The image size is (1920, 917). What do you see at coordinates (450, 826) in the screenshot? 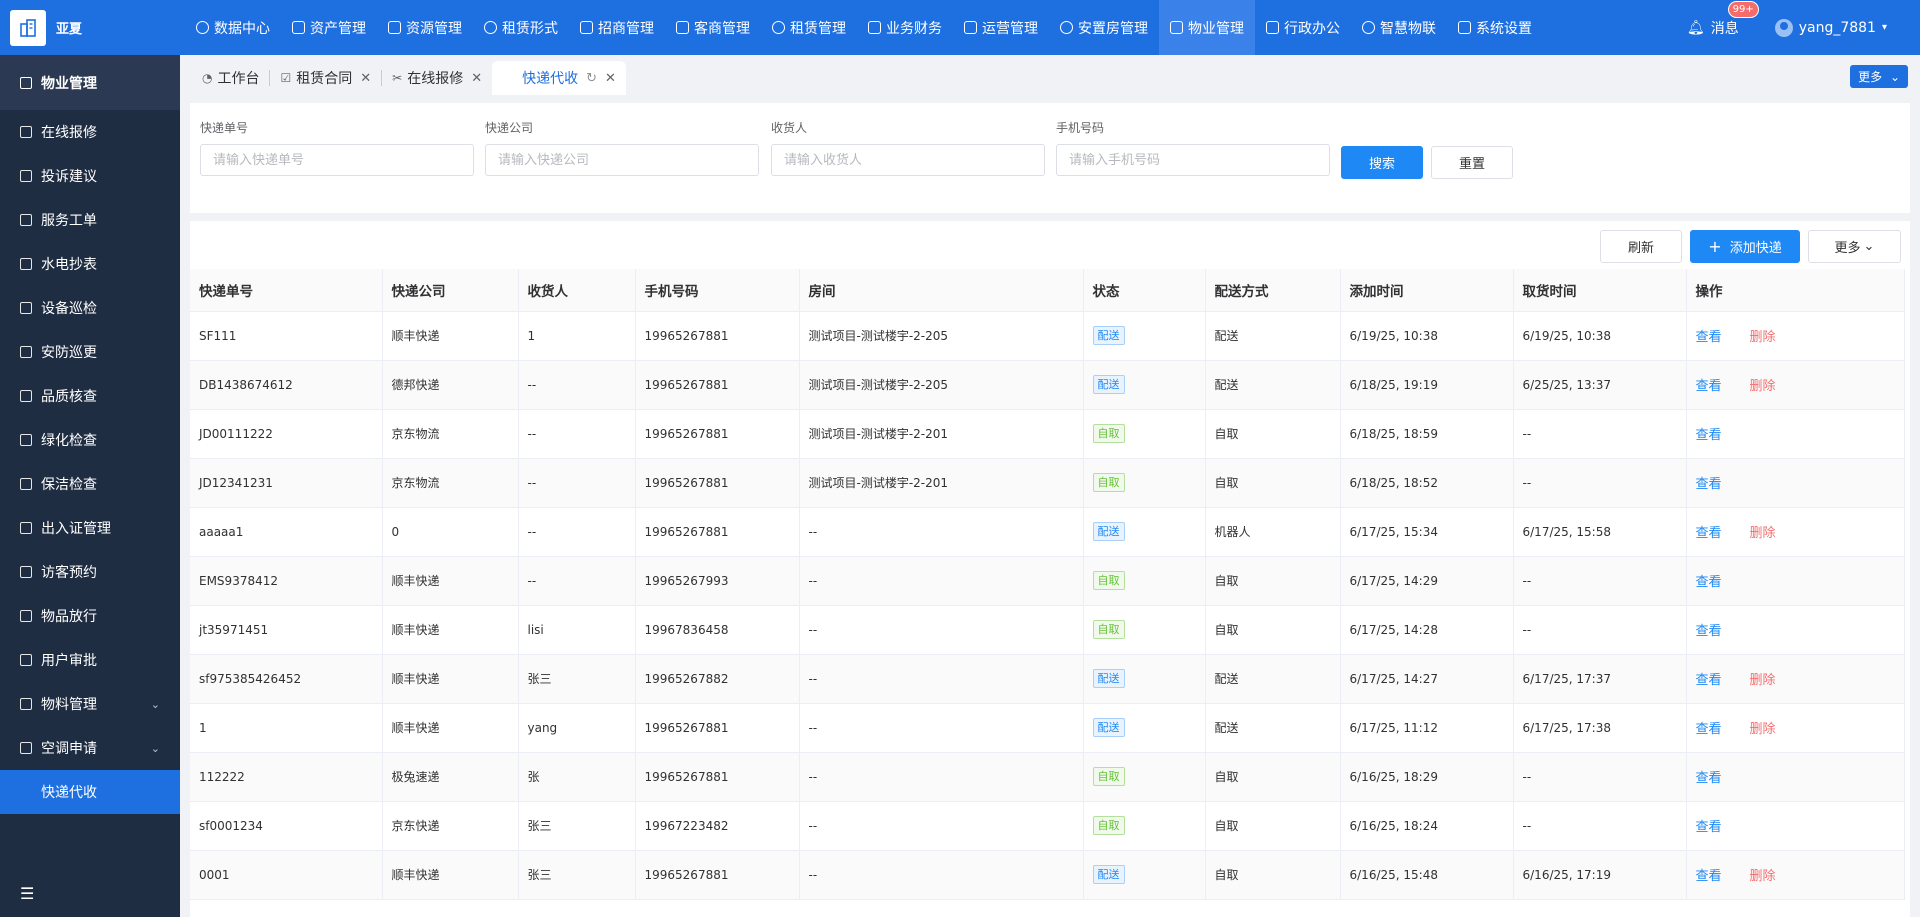
I see `cell-company: 京东快递` at bounding box center [450, 826].